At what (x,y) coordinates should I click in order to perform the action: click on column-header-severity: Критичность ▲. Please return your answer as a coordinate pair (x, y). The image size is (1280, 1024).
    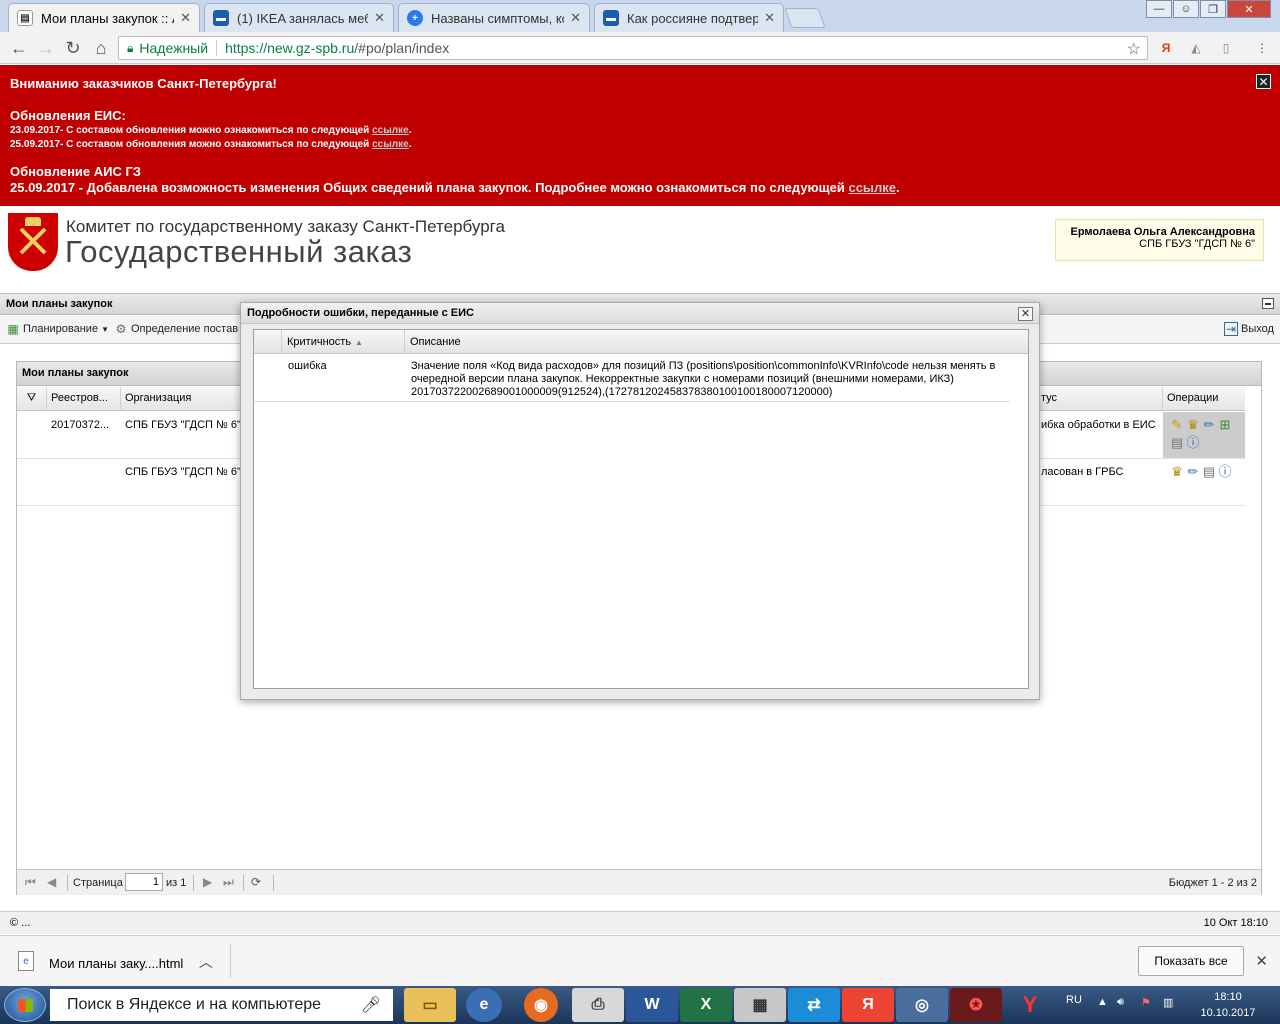
    Looking at the image, I should click on (343, 341).